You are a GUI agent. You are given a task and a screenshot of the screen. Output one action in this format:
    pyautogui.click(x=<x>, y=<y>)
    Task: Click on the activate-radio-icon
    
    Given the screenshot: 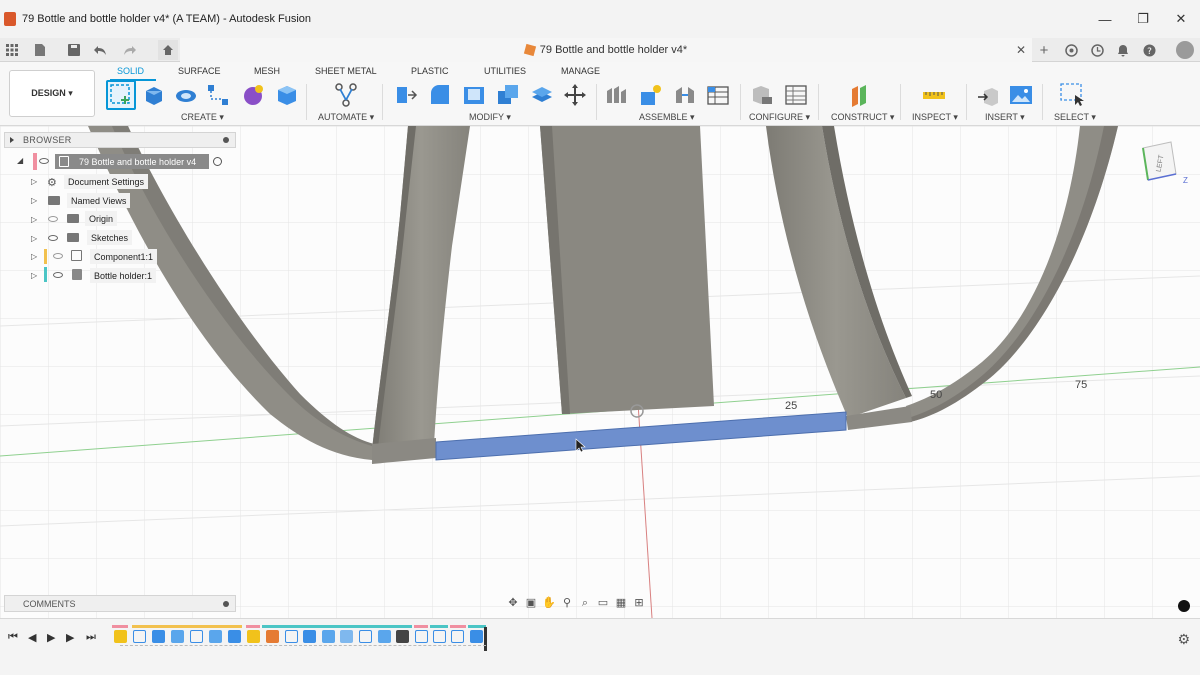 What is the action you would take?
    pyautogui.click(x=217, y=161)
    